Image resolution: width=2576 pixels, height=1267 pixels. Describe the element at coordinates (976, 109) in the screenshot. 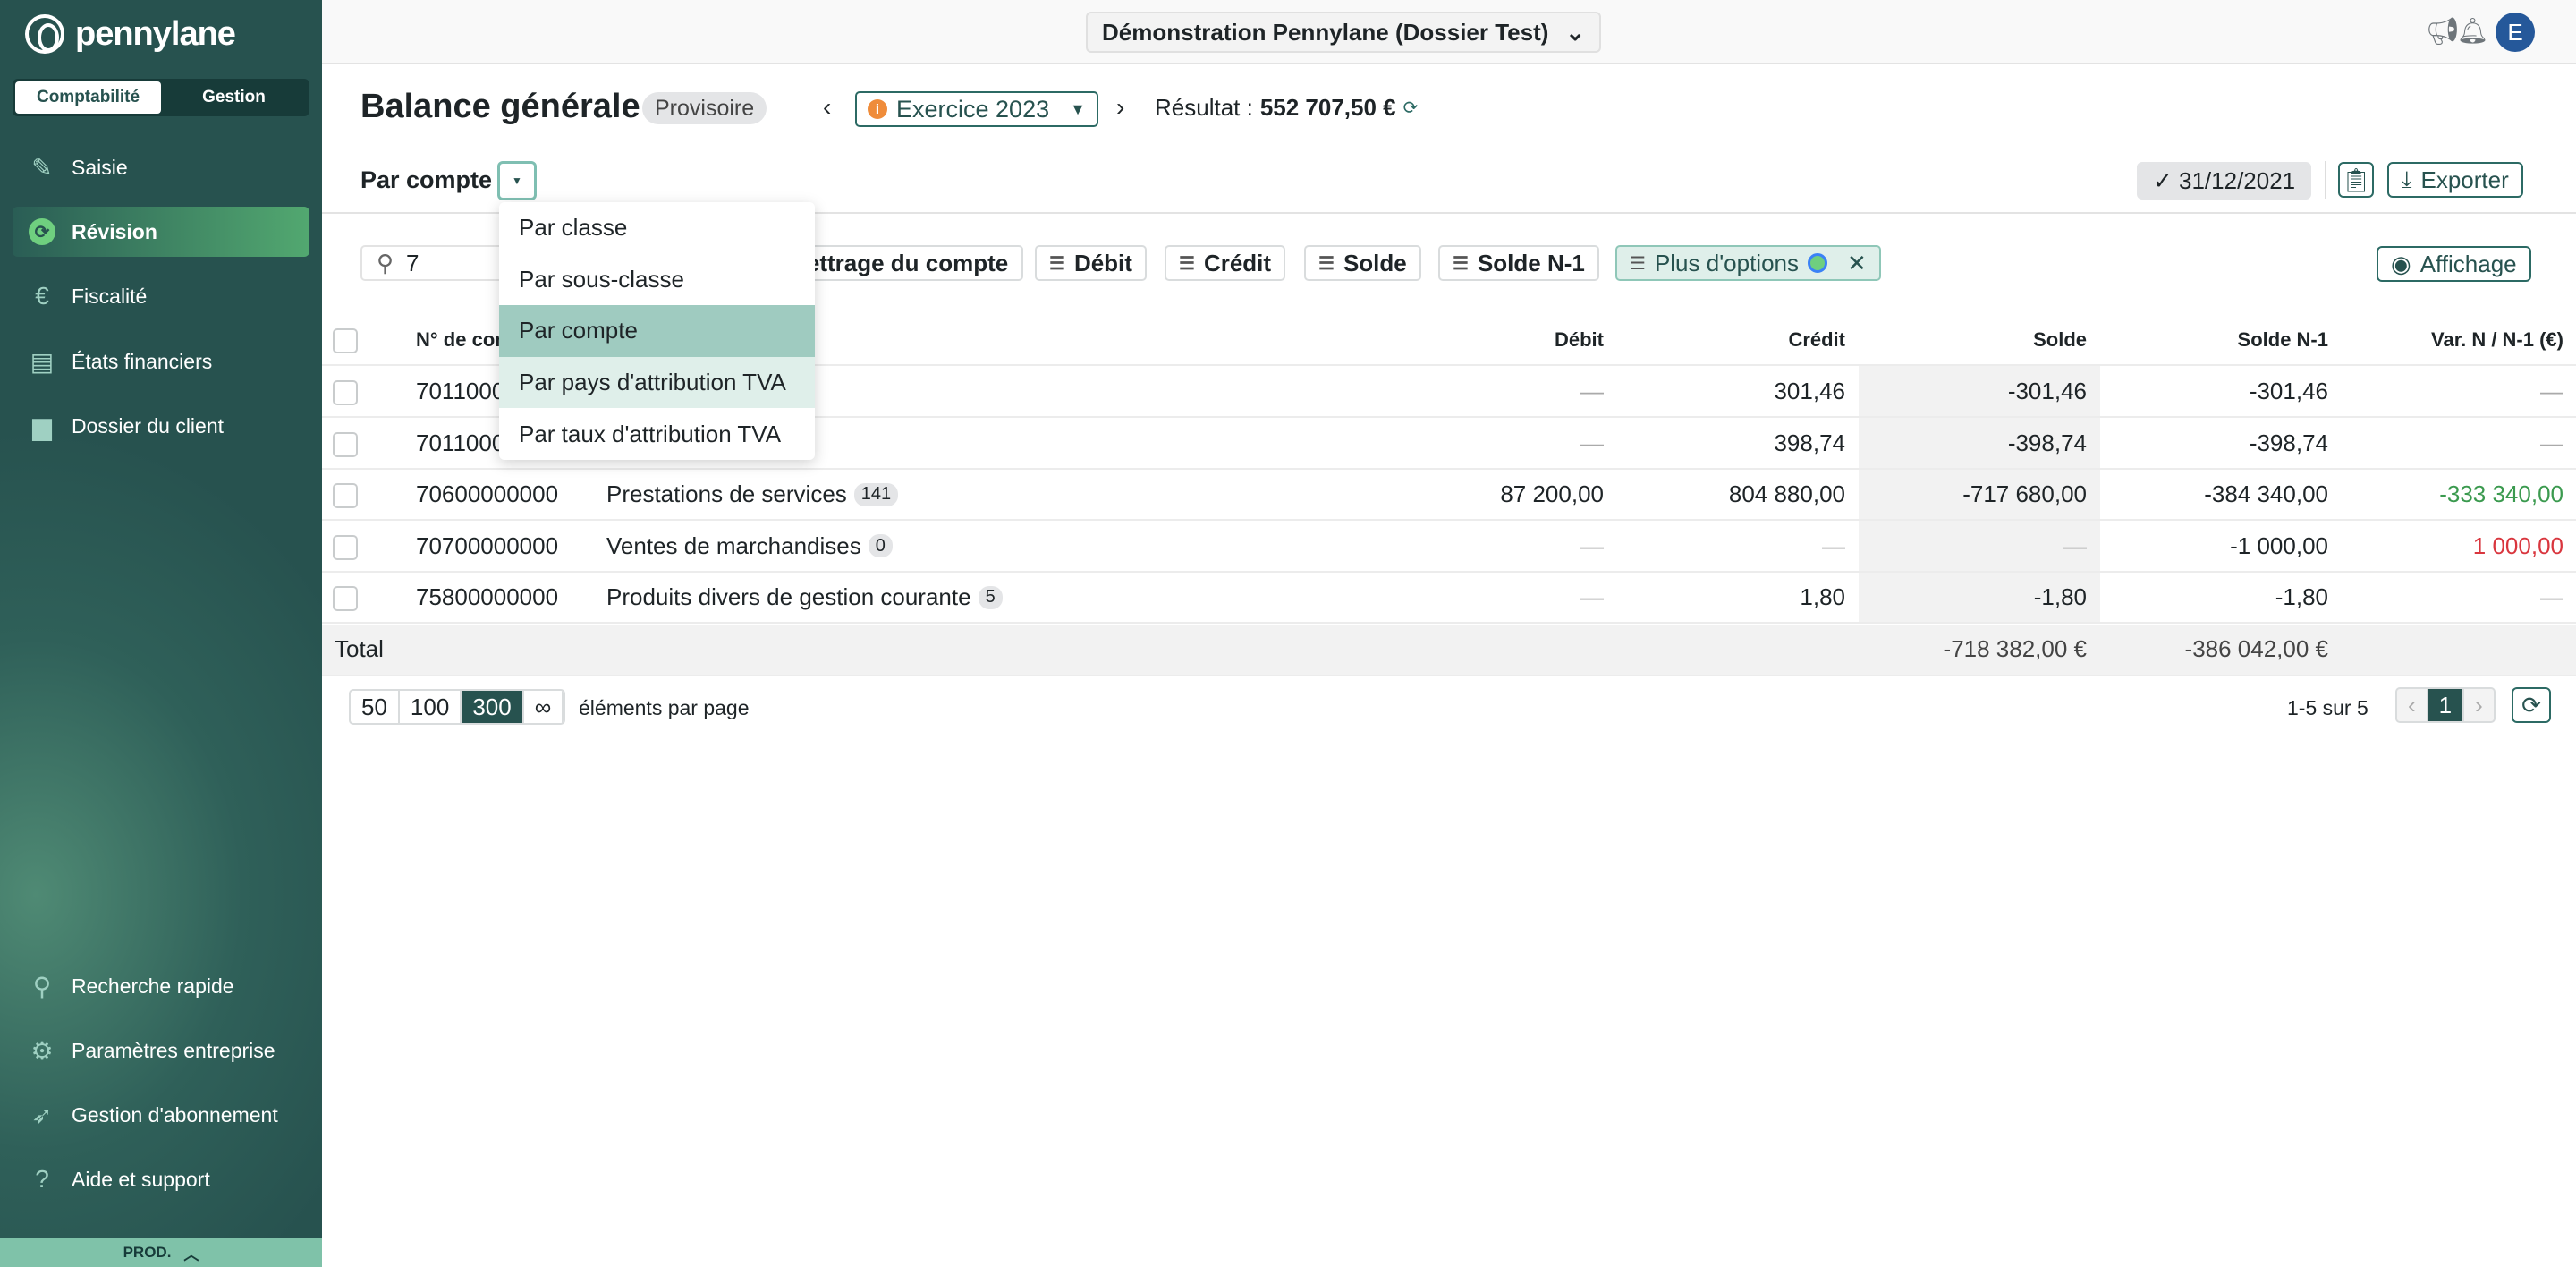

I see `exercice-selector: i Exercice 2023 ▼` at that location.